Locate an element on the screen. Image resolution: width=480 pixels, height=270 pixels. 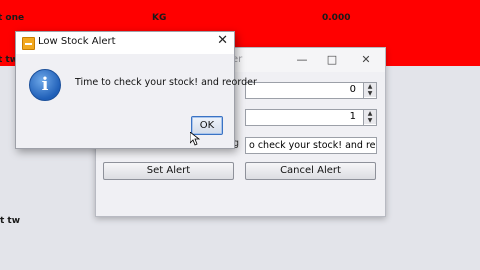
alert-message: Time to check your stock! and reorder is located at coordinates (166, 82).